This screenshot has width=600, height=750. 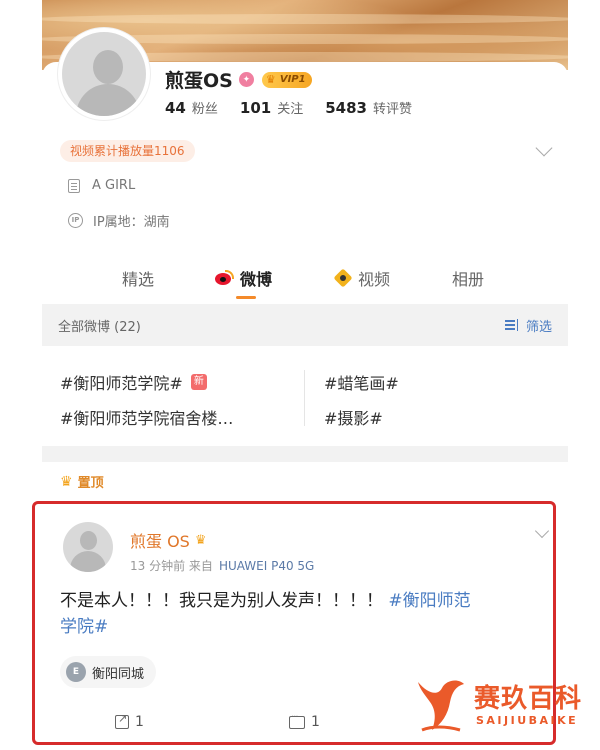 What do you see at coordinates (200, 540) in the screenshot?
I see `vip-crown-icon: ♛` at bounding box center [200, 540].